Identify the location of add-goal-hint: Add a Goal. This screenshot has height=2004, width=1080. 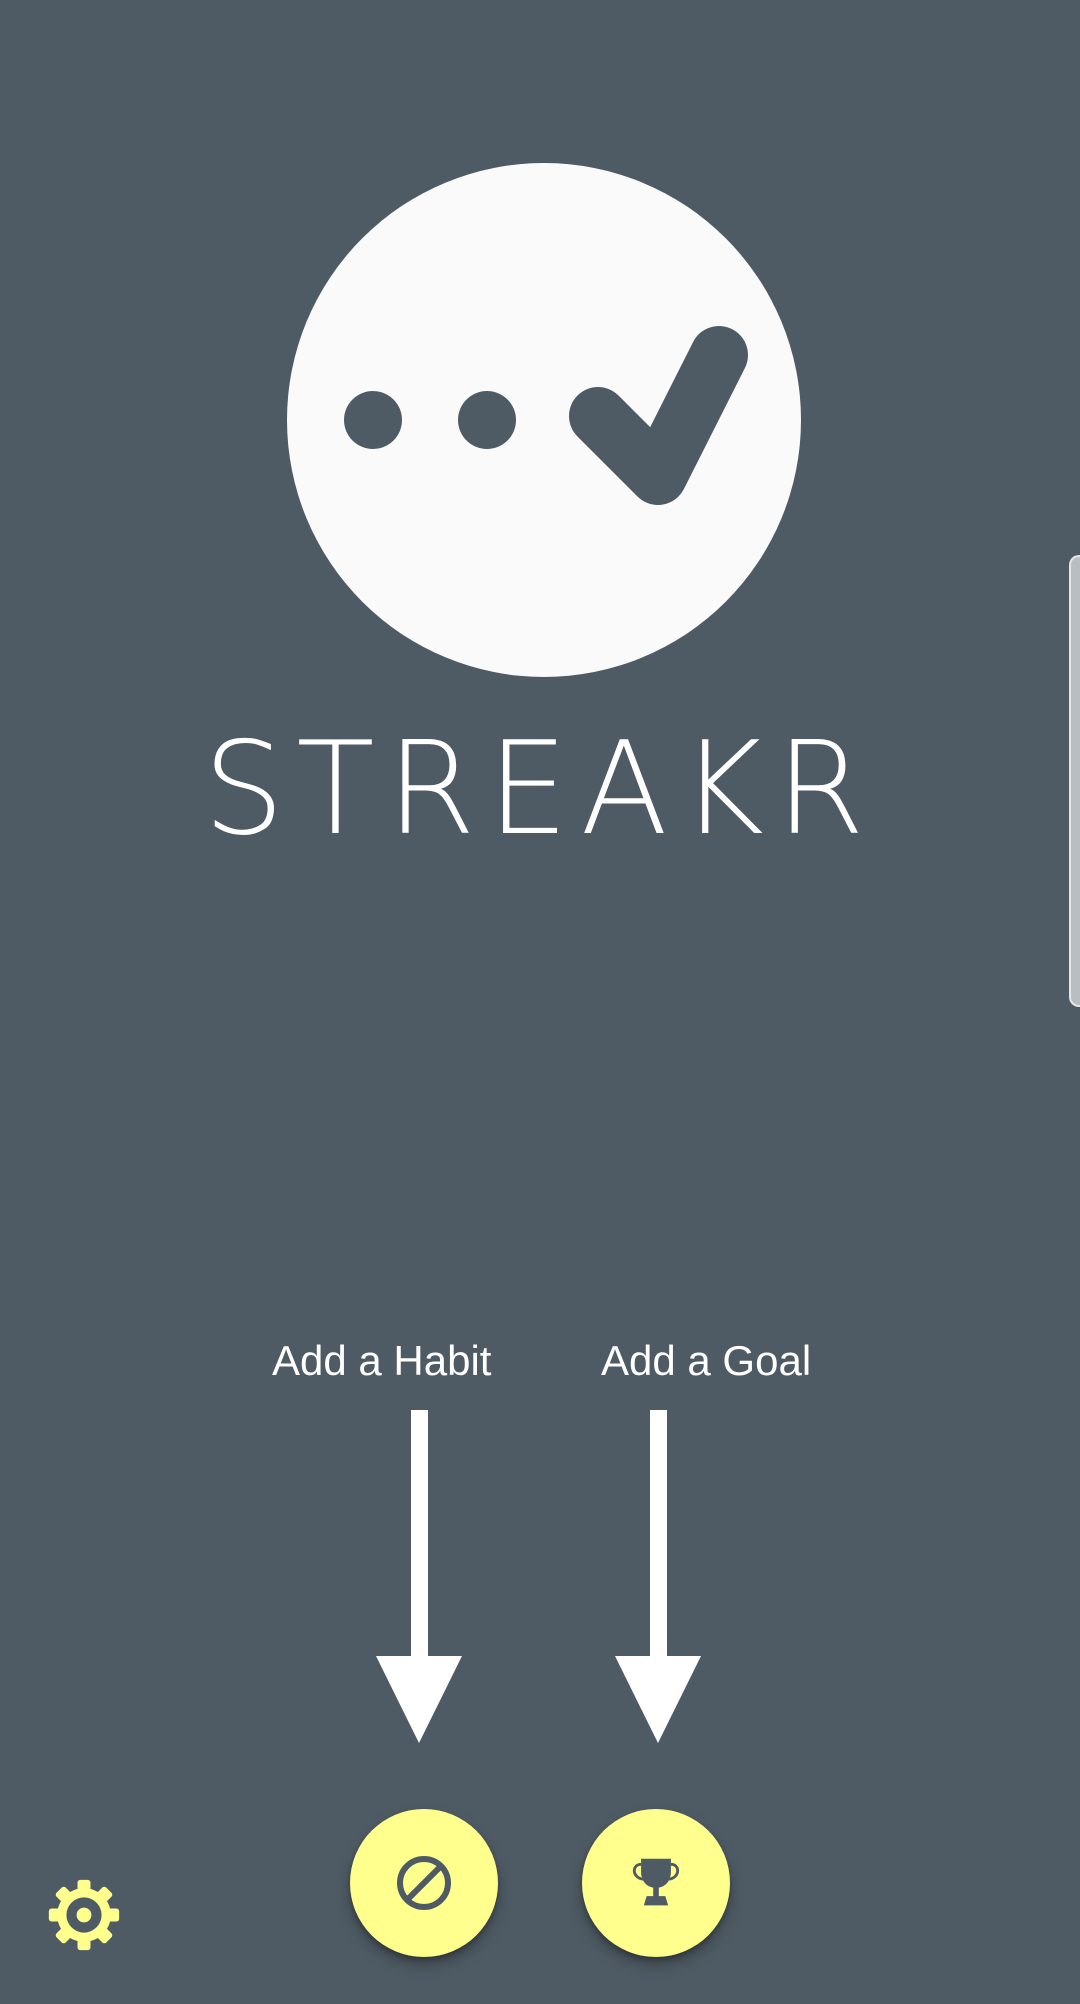
(706, 1360).